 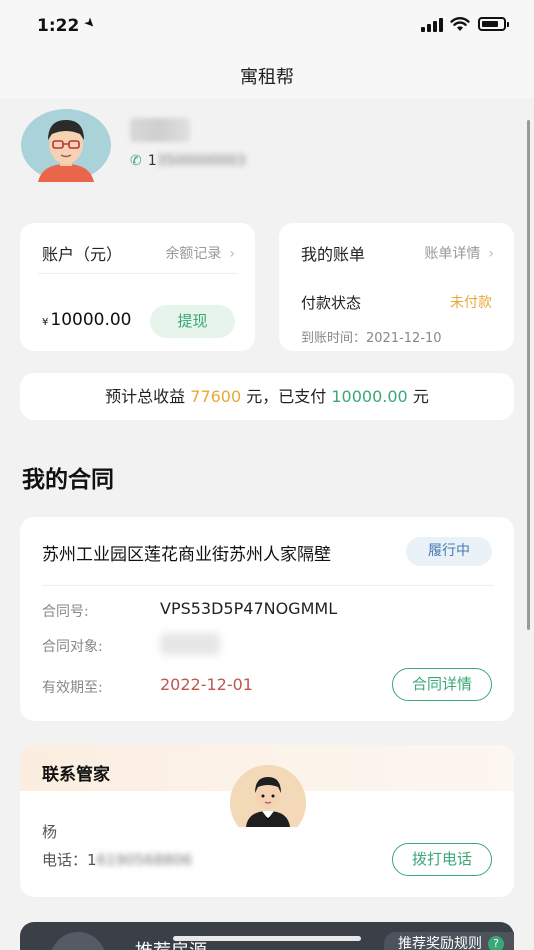 What do you see at coordinates (449, 551) in the screenshot?
I see `status-badge: 履行中` at bounding box center [449, 551].